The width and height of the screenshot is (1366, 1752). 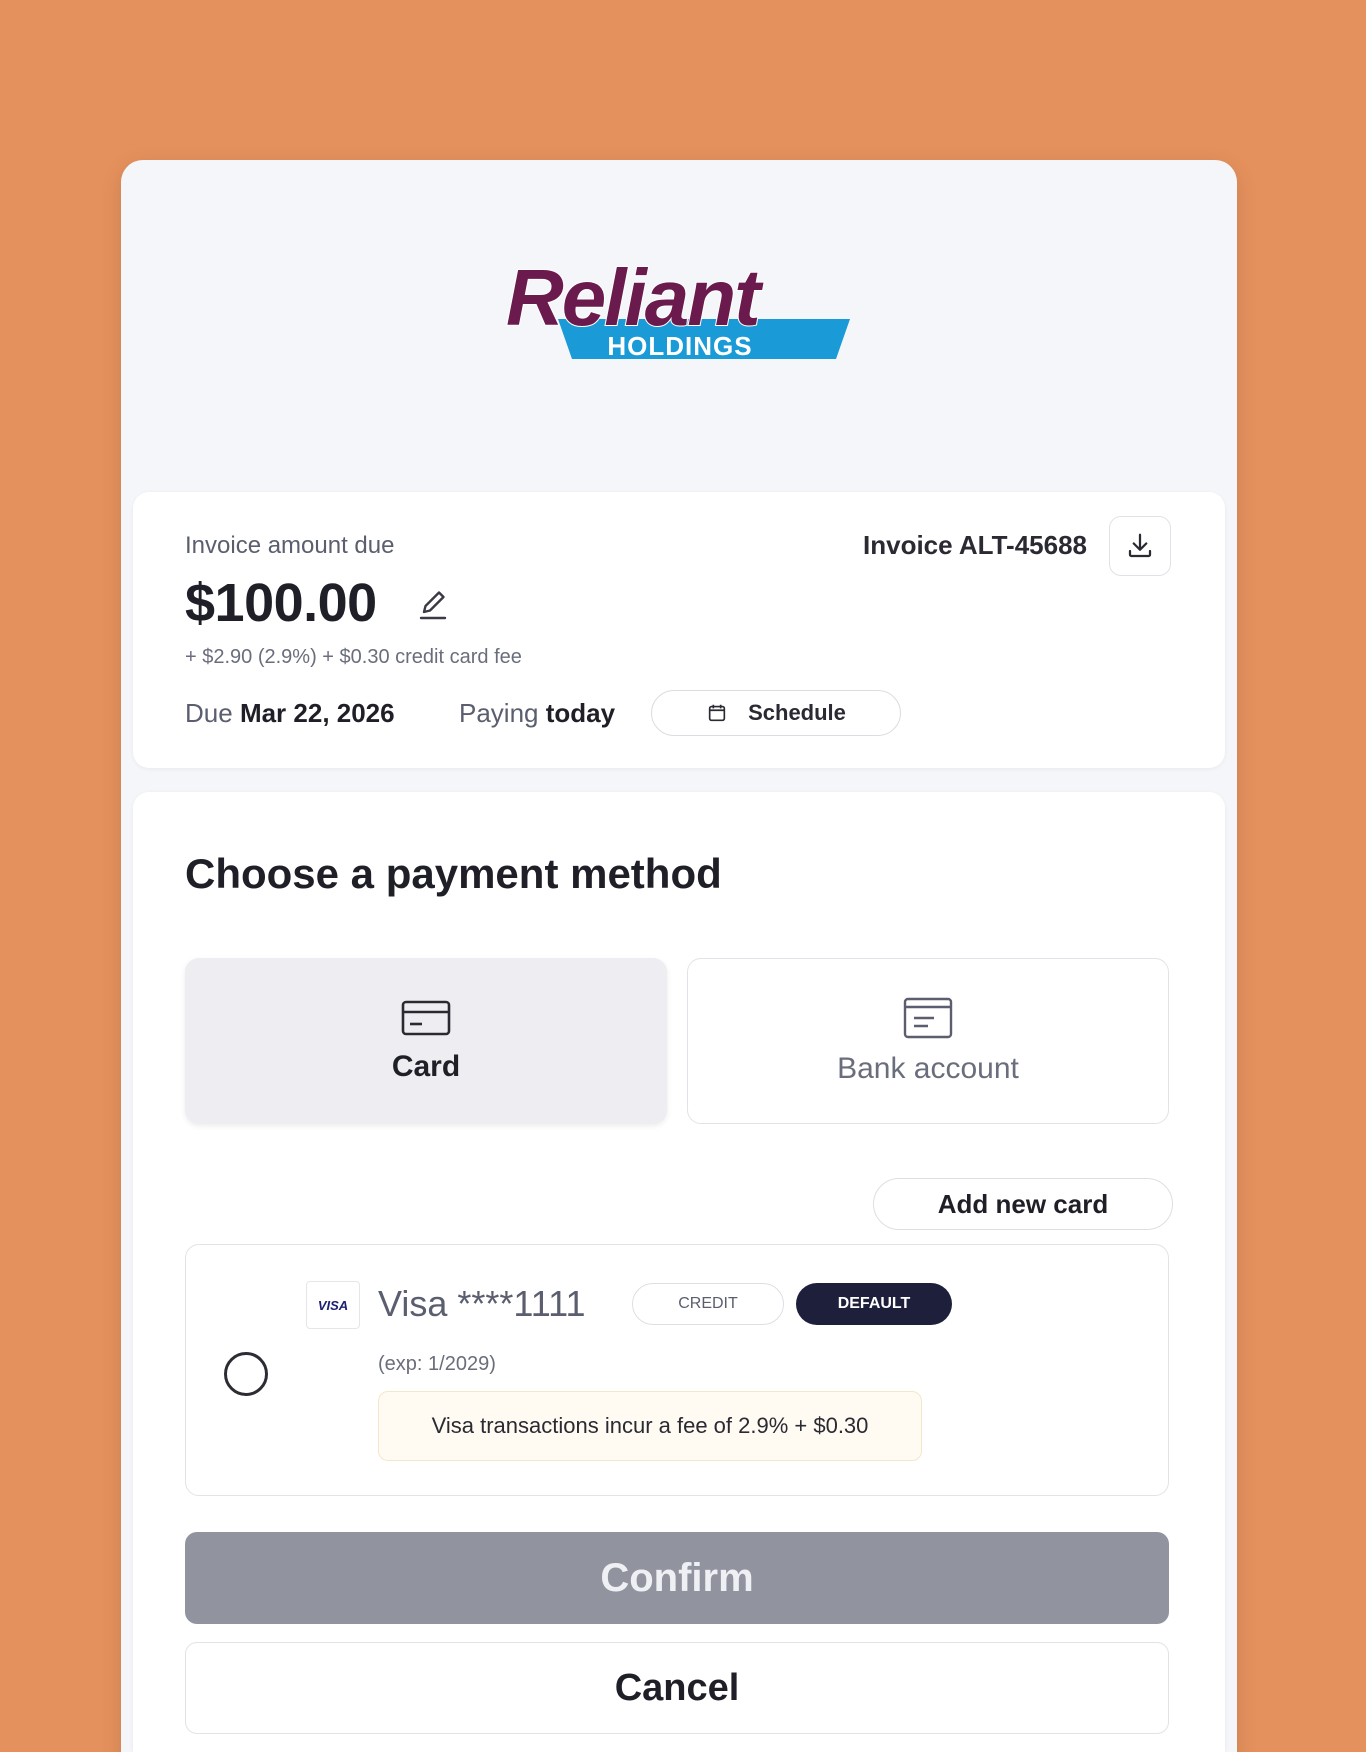 I want to click on calendar-icon, so click(x=717, y=713).